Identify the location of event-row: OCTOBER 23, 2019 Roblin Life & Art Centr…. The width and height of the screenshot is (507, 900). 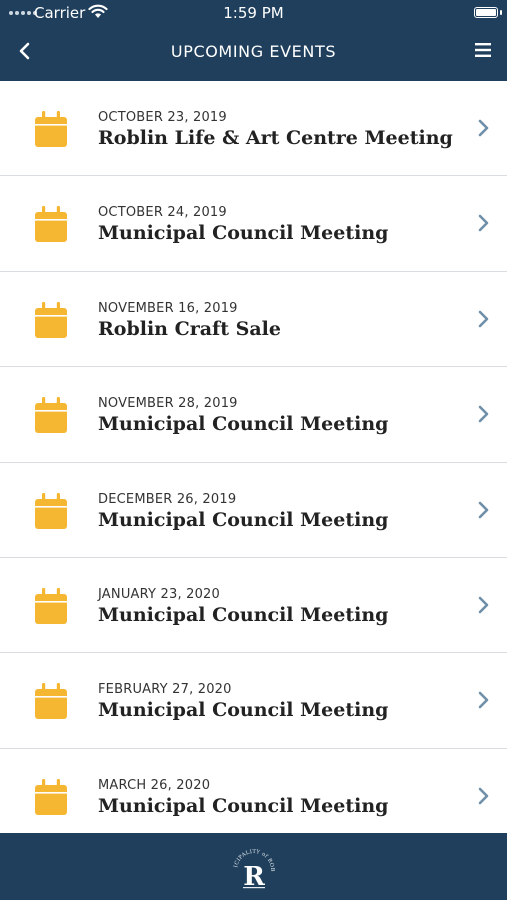
(253, 129).